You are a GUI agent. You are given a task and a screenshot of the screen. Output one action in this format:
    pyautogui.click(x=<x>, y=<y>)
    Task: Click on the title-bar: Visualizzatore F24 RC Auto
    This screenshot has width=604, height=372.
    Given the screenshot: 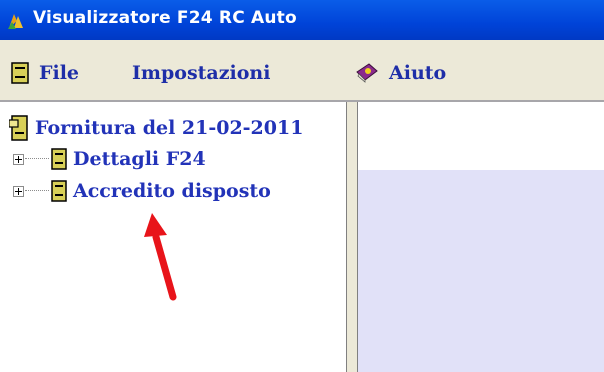 What is the action you would take?
    pyautogui.click(x=302, y=20)
    